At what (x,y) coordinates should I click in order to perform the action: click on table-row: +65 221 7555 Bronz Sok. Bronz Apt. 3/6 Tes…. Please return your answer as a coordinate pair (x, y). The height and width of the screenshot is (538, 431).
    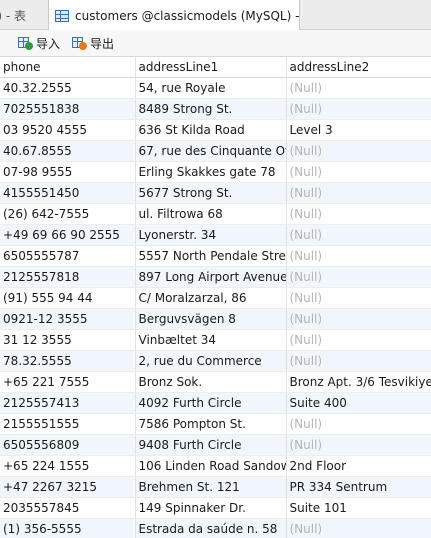
    Looking at the image, I should click on (215, 382).